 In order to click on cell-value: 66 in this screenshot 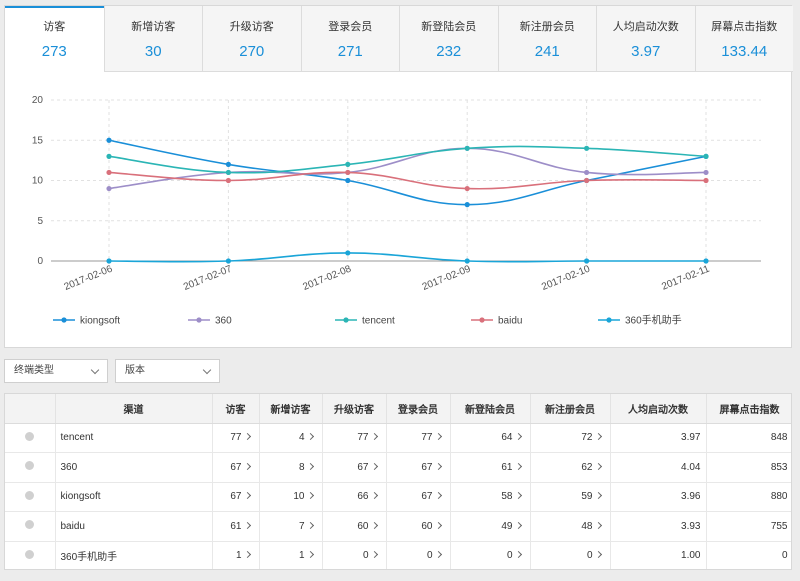, I will do `click(363, 497)`.